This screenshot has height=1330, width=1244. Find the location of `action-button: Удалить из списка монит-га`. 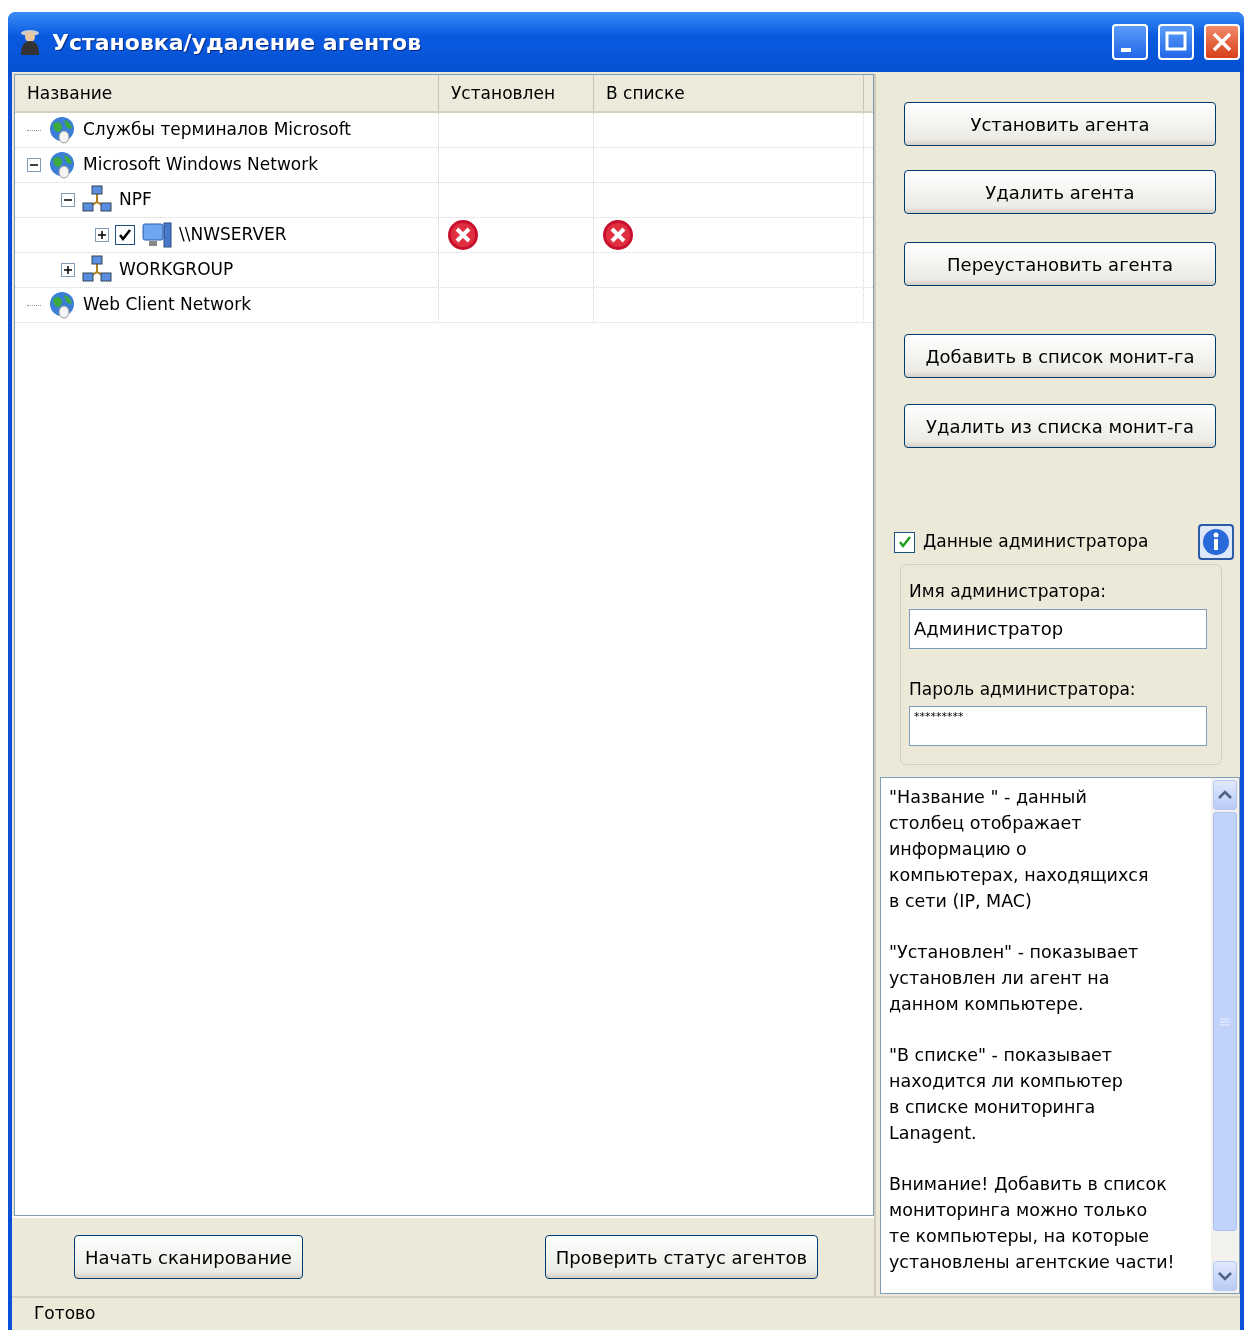

action-button: Удалить из списка монит-га is located at coordinates (1060, 426).